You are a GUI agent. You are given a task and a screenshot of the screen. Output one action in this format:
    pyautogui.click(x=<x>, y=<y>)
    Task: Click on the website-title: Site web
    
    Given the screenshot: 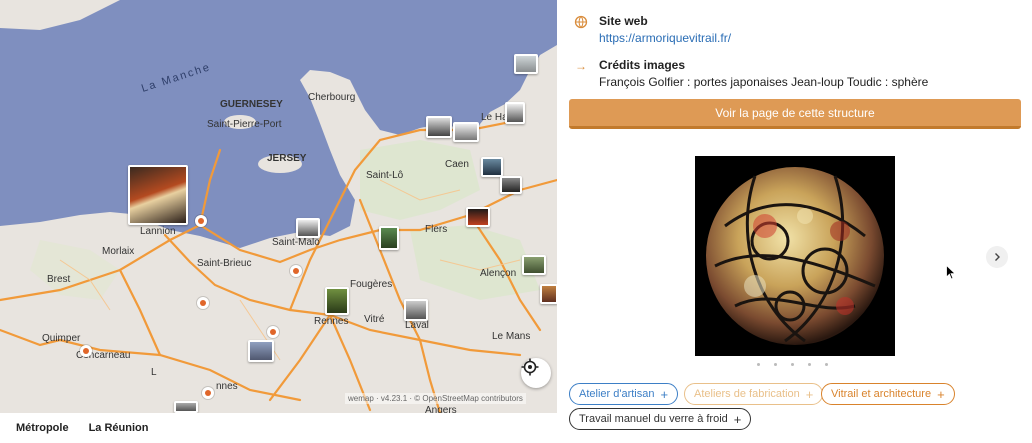 What is the action you would take?
    pyautogui.click(x=623, y=21)
    